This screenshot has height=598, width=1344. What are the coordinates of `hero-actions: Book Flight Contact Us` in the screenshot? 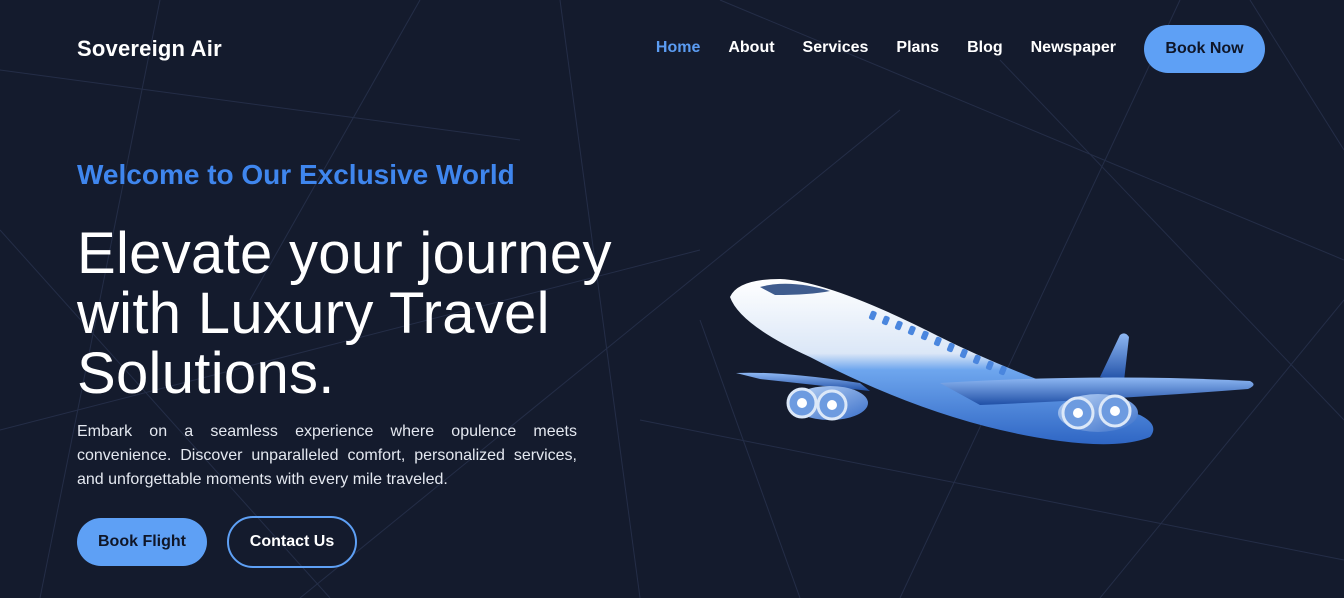 It's located at (217, 542).